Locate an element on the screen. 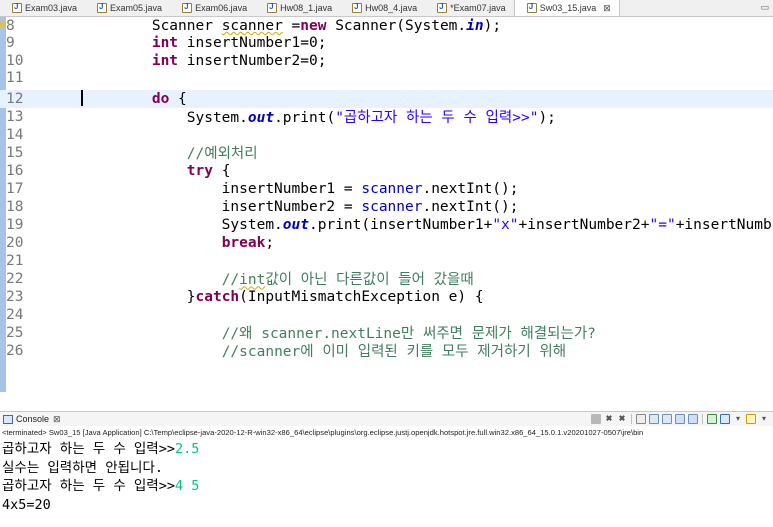 This screenshot has height=527, width=773. line-number: 23 is located at coordinates (15, 296).